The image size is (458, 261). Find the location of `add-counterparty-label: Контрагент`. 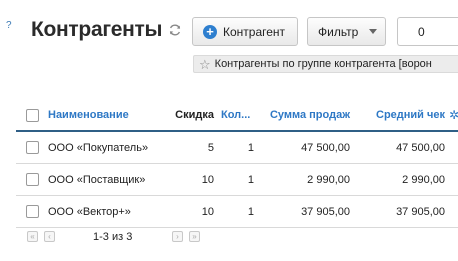

add-counterparty-label: Контрагент is located at coordinates (254, 31).